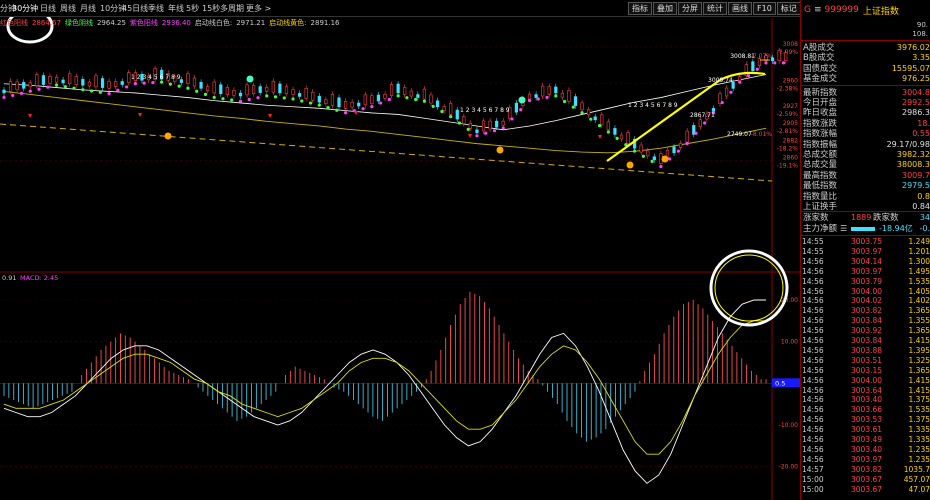  What do you see at coordinates (820, 196) in the screenshot?
I see `stat-label: 指数量比` at bounding box center [820, 196].